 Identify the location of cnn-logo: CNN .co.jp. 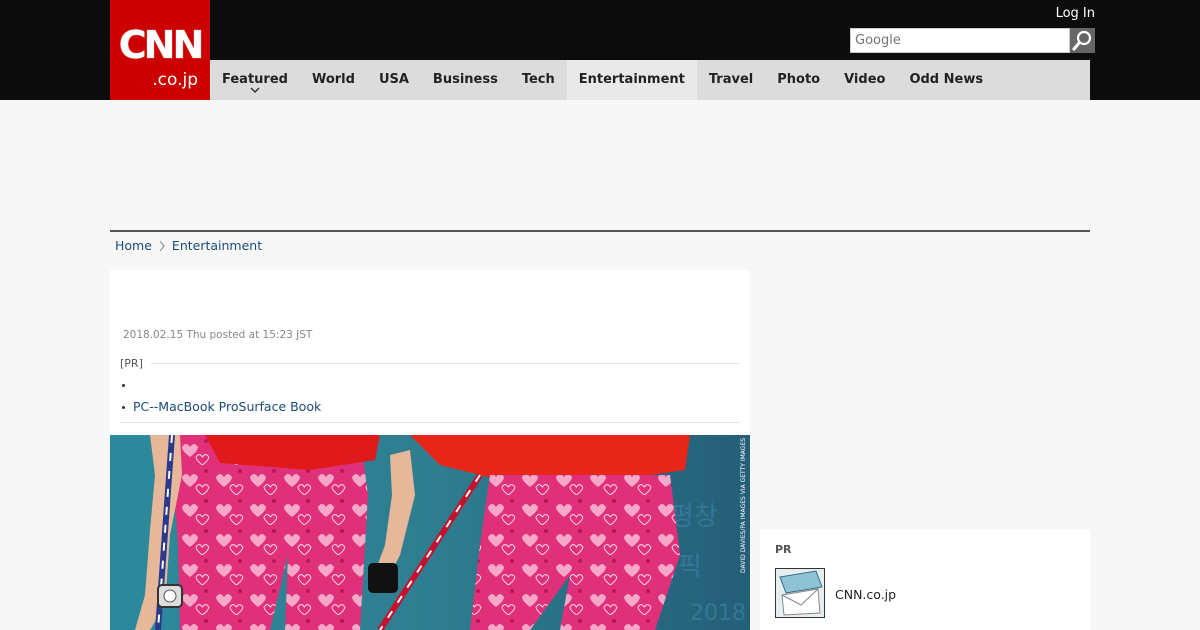
(160, 50).